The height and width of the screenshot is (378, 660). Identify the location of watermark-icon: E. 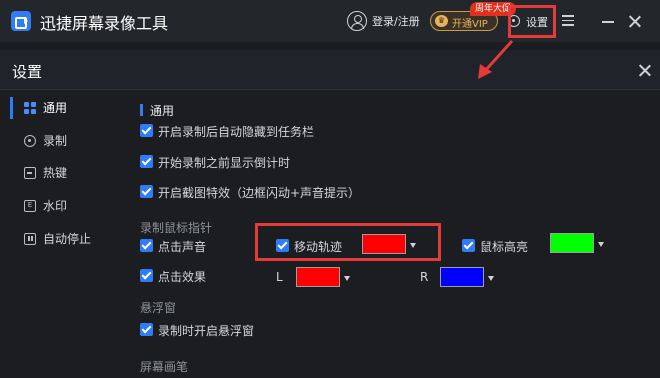
(30, 206).